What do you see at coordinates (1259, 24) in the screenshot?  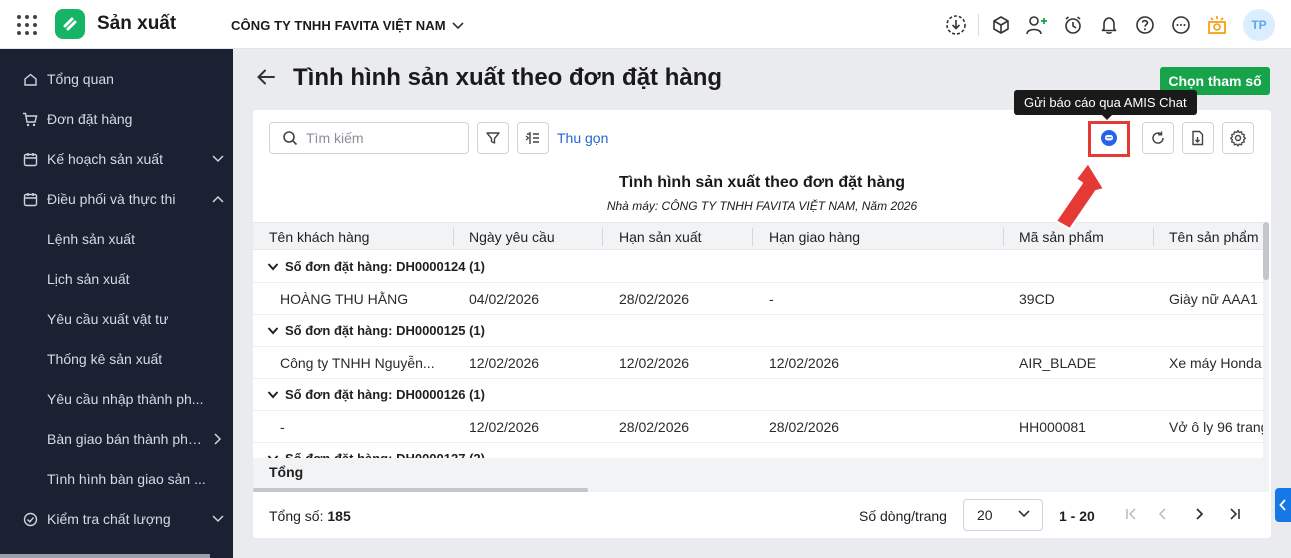 I see `avatar: TP` at bounding box center [1259, 24].